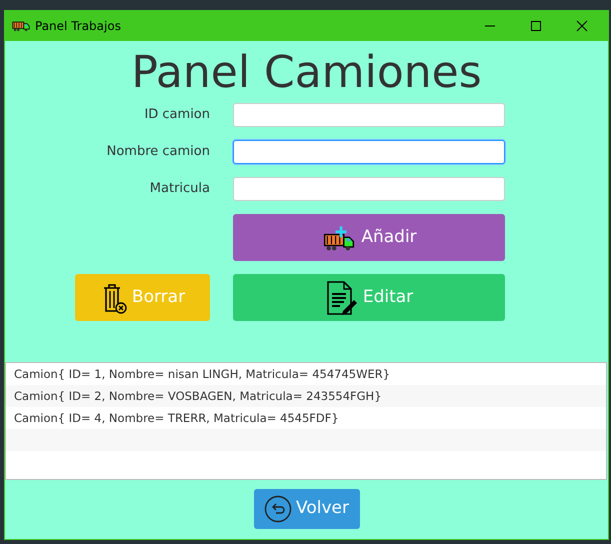 This screenshot has height=544, width=611. I want to click on document-pencil-icon, so click(341, 298).